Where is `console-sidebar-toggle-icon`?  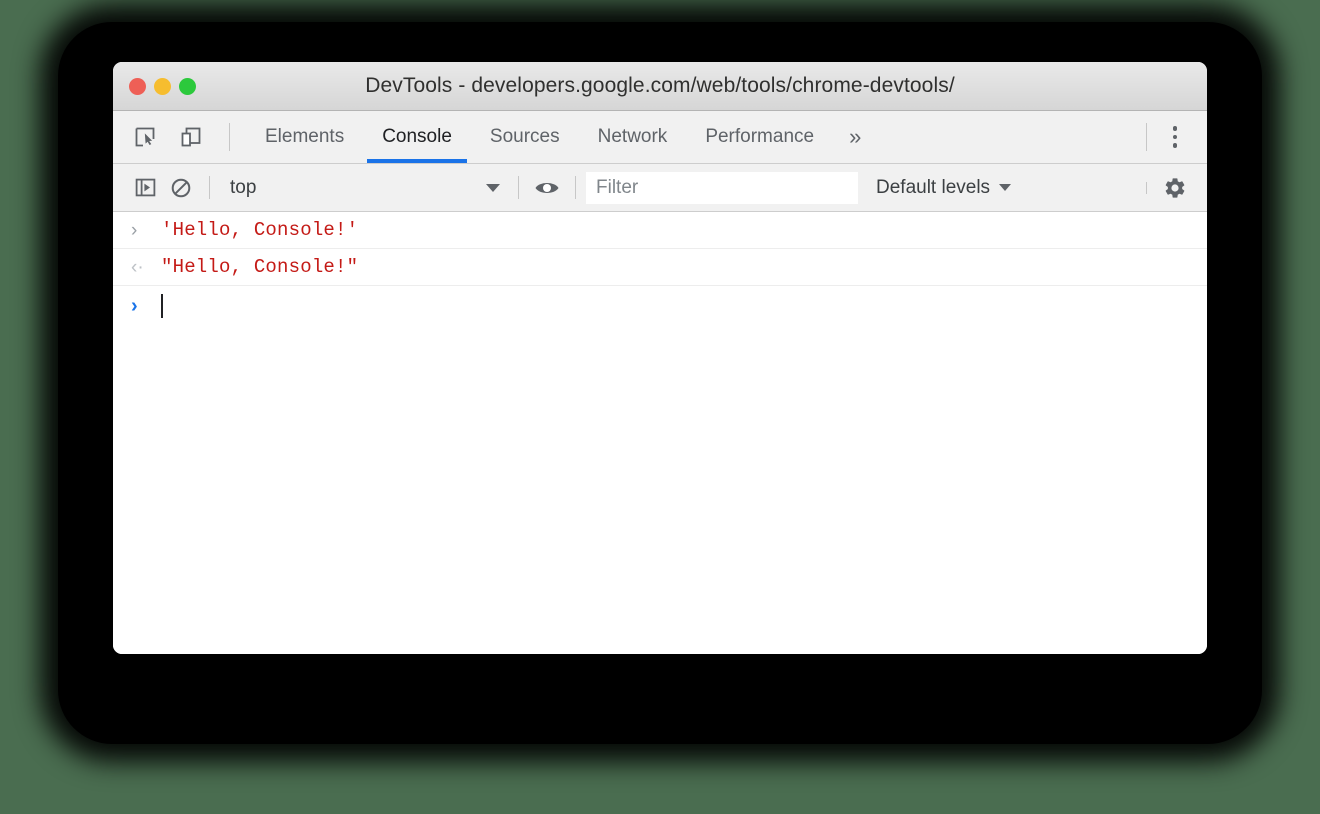 console-sidebar-toggle-icon is located at coordinates (145, 187).